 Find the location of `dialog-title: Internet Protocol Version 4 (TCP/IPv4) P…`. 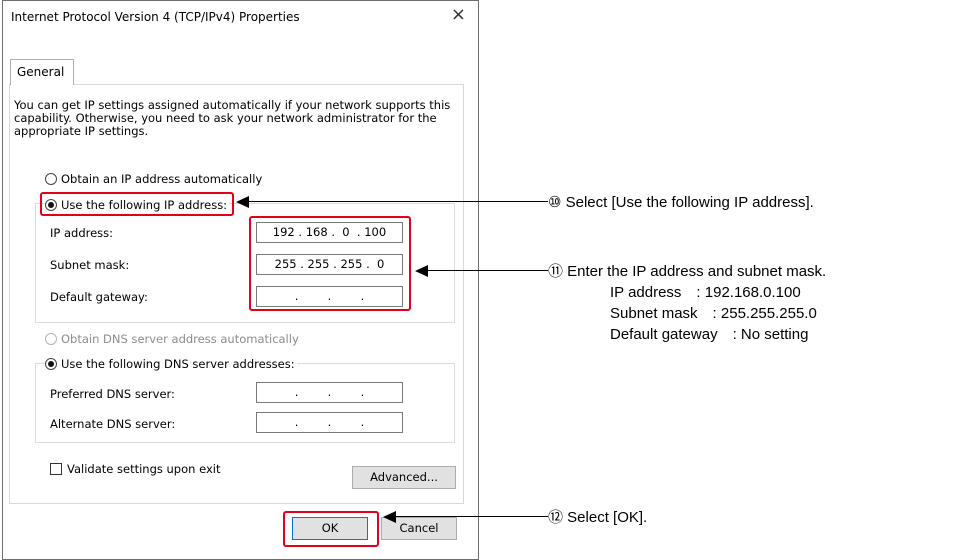

dialog-title: Internet Protocol Version 4 (TCP/IPv4) P… is located at coordinates (155, 17).